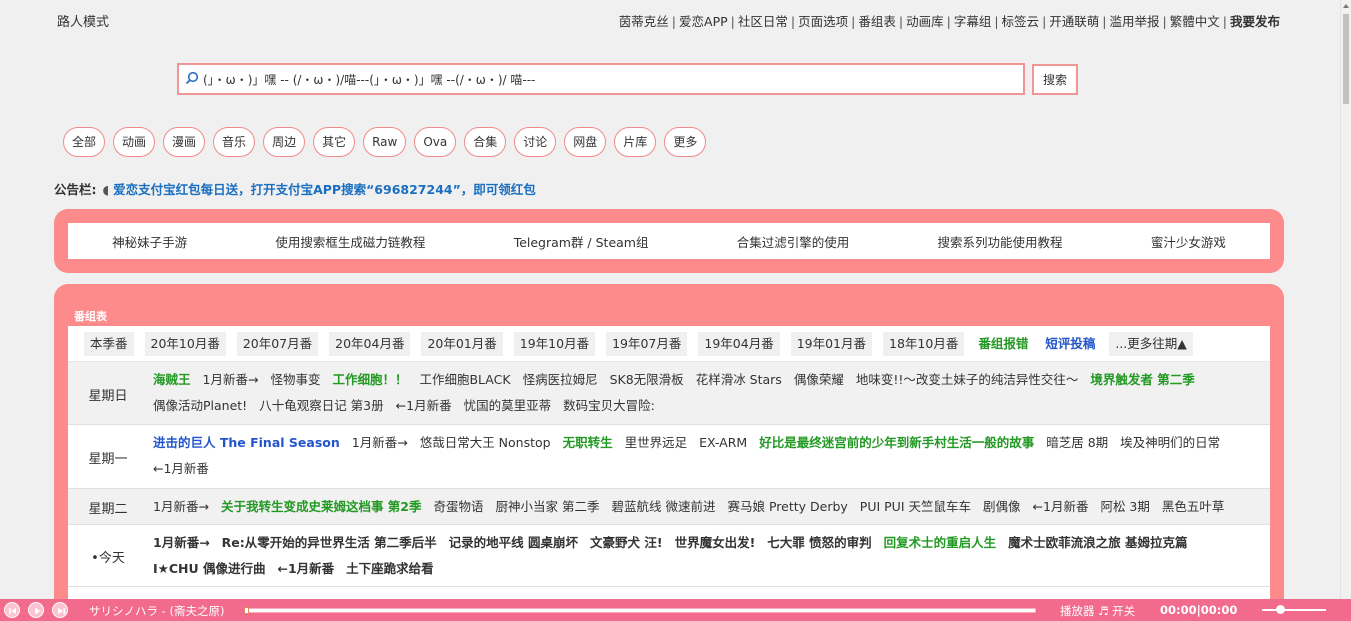  What do you see at coordinates (560, 380) in the screenshot?
I see `anime-link: 怪病医拉姆尼` at bounding box center [560, 380].